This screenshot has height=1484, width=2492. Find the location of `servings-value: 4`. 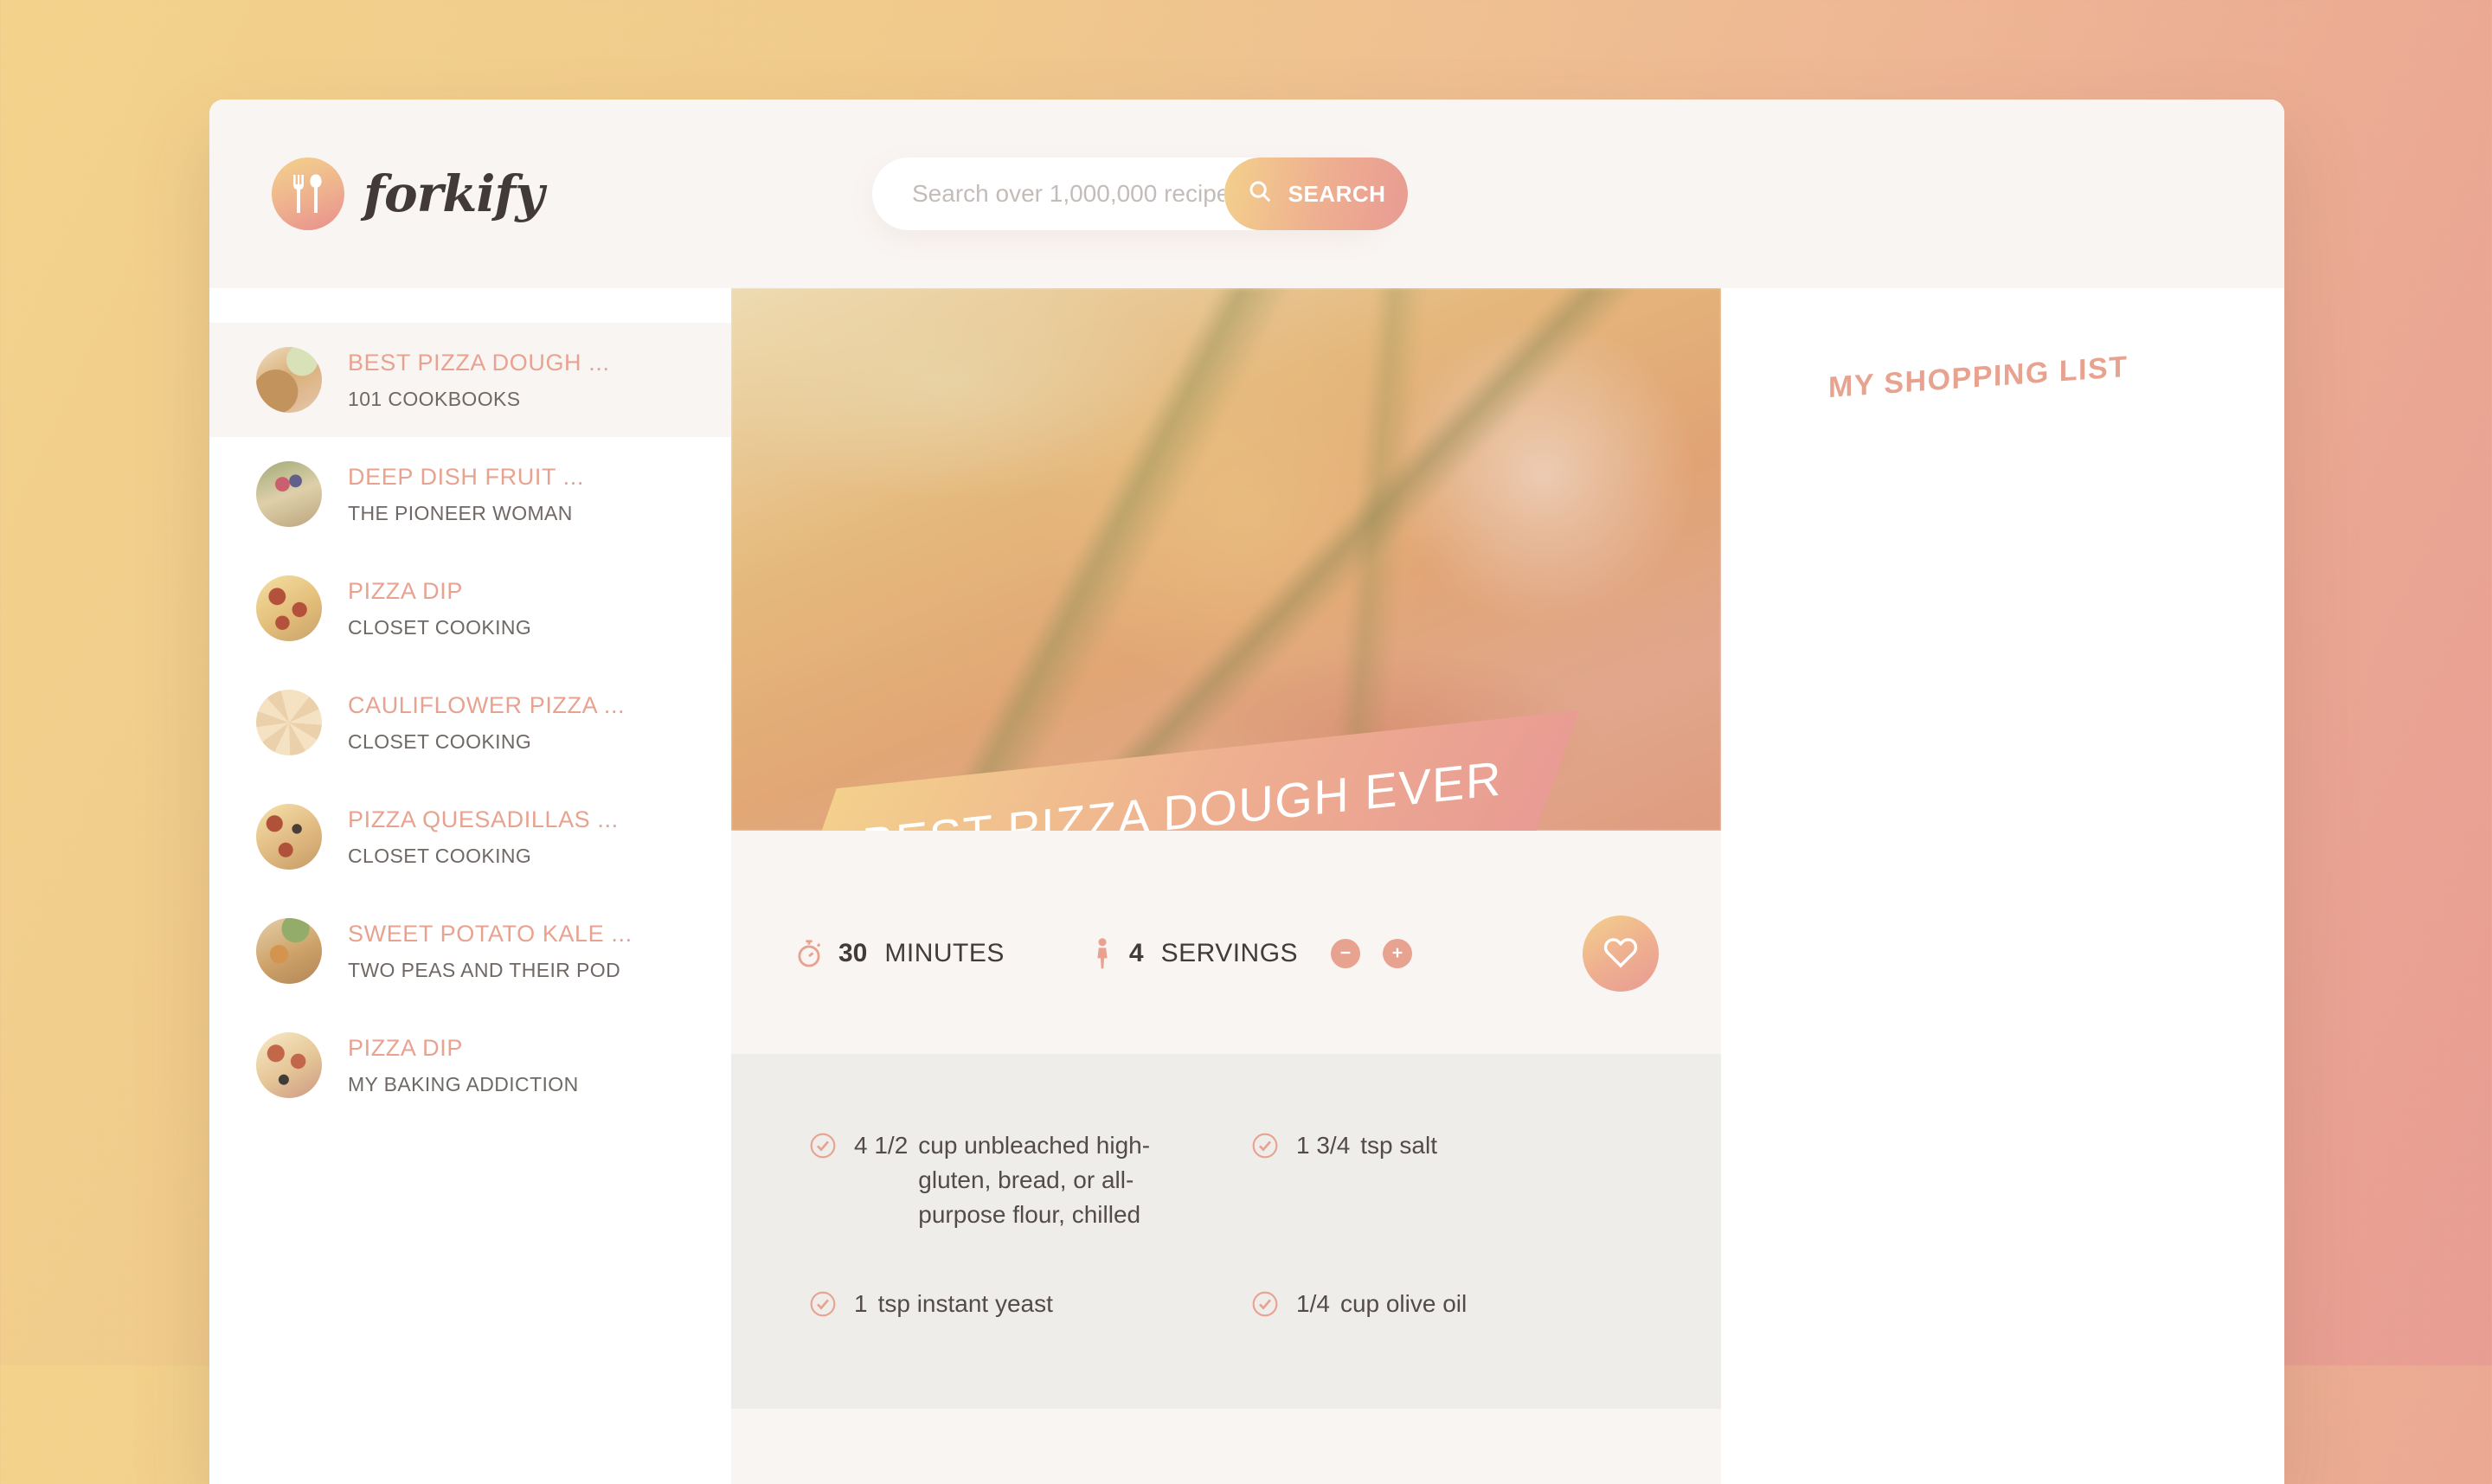

servings-value: 4 is located at coordinates (1136, 953).